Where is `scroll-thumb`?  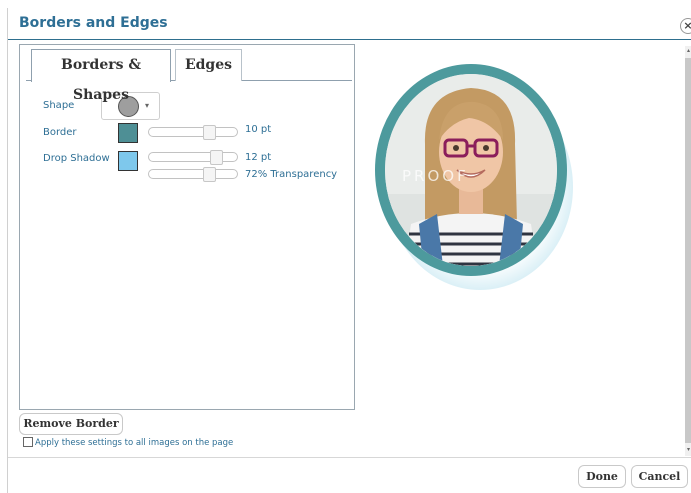
scroll-thumb is located at coordinates (688, 250).